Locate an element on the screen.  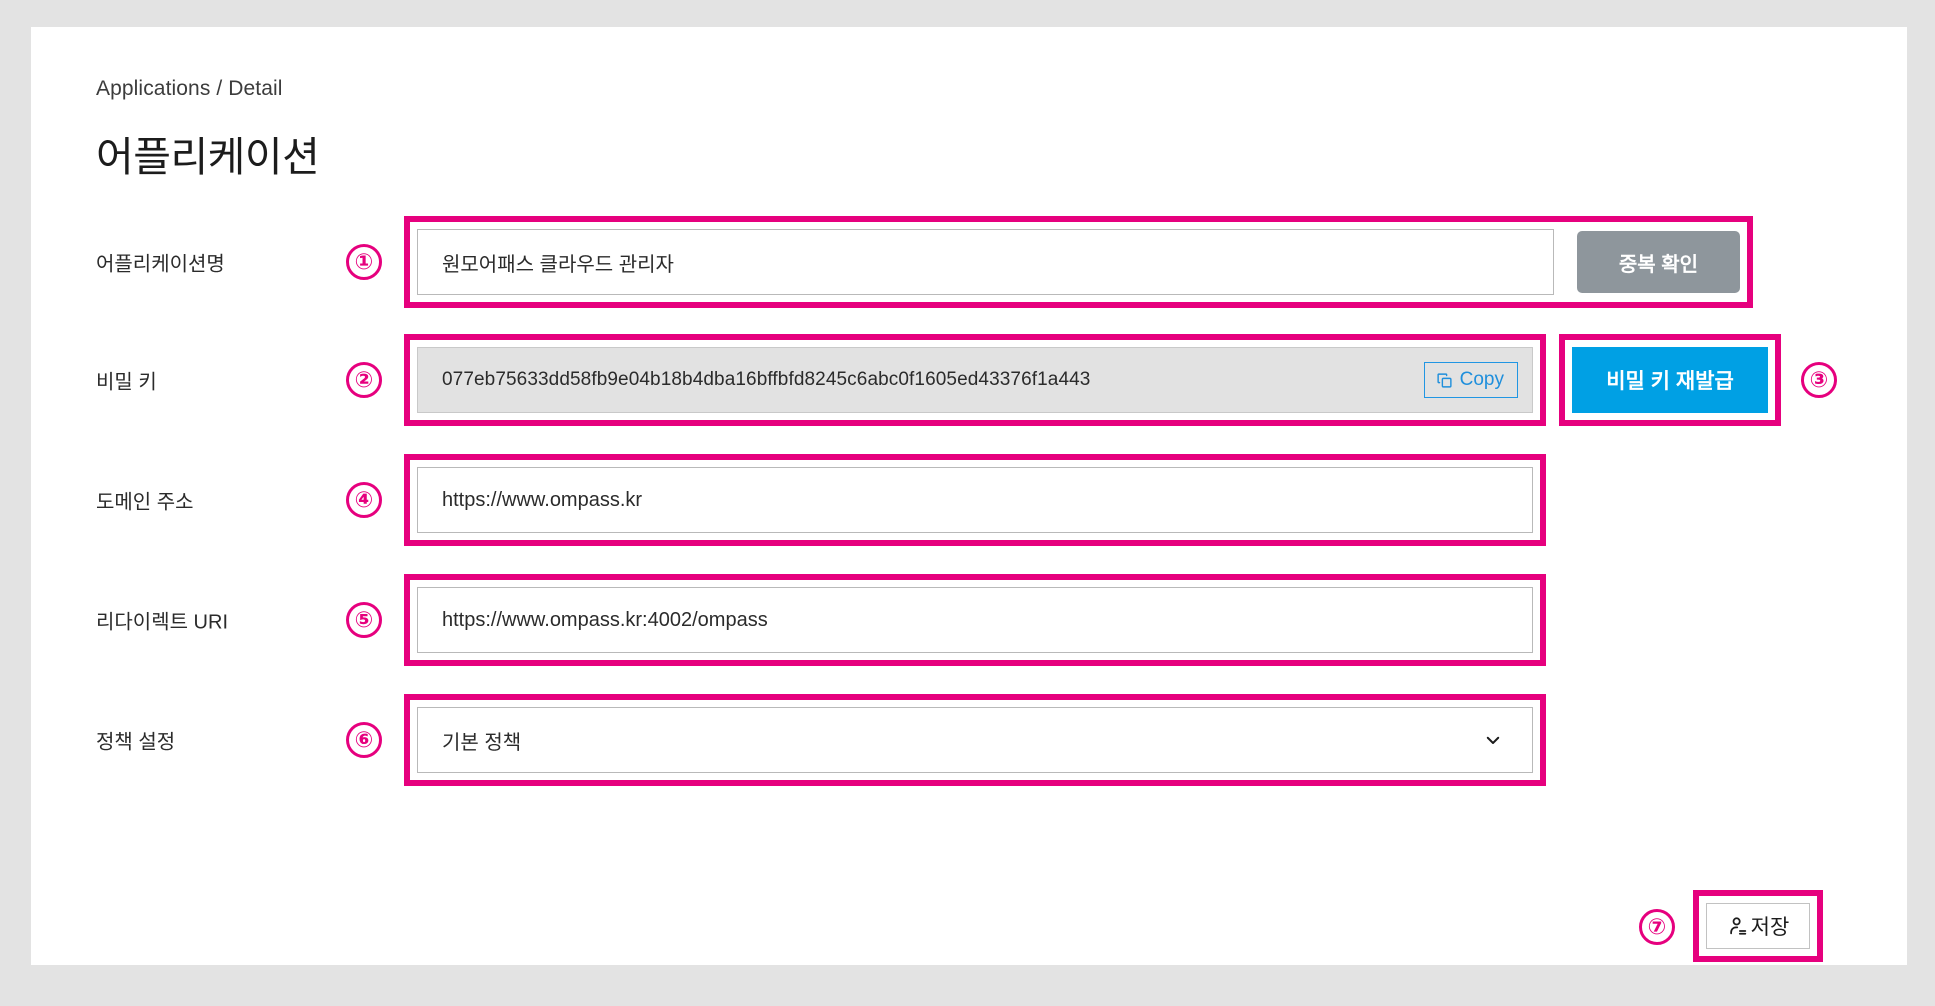
save-button: 저장 is located at coordinates (1758, 926).